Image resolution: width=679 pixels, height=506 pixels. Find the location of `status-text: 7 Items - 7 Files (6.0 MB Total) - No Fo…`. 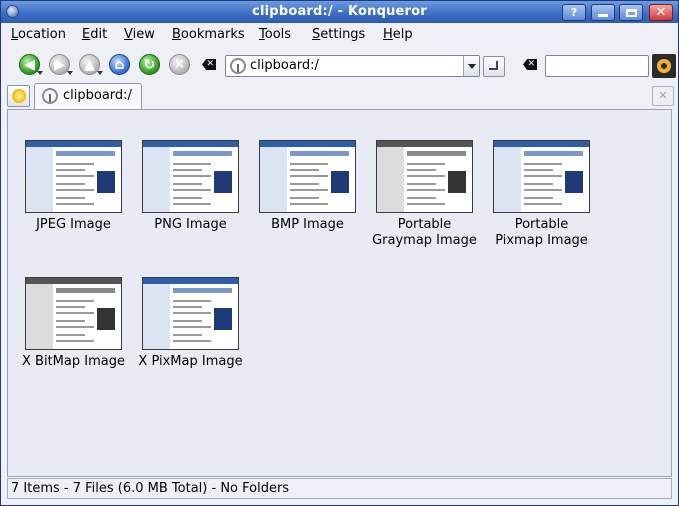

status-text: 7 Items - 7 Files (6.0 MB Total) - No Fo… is located at coordinates (150, 488).